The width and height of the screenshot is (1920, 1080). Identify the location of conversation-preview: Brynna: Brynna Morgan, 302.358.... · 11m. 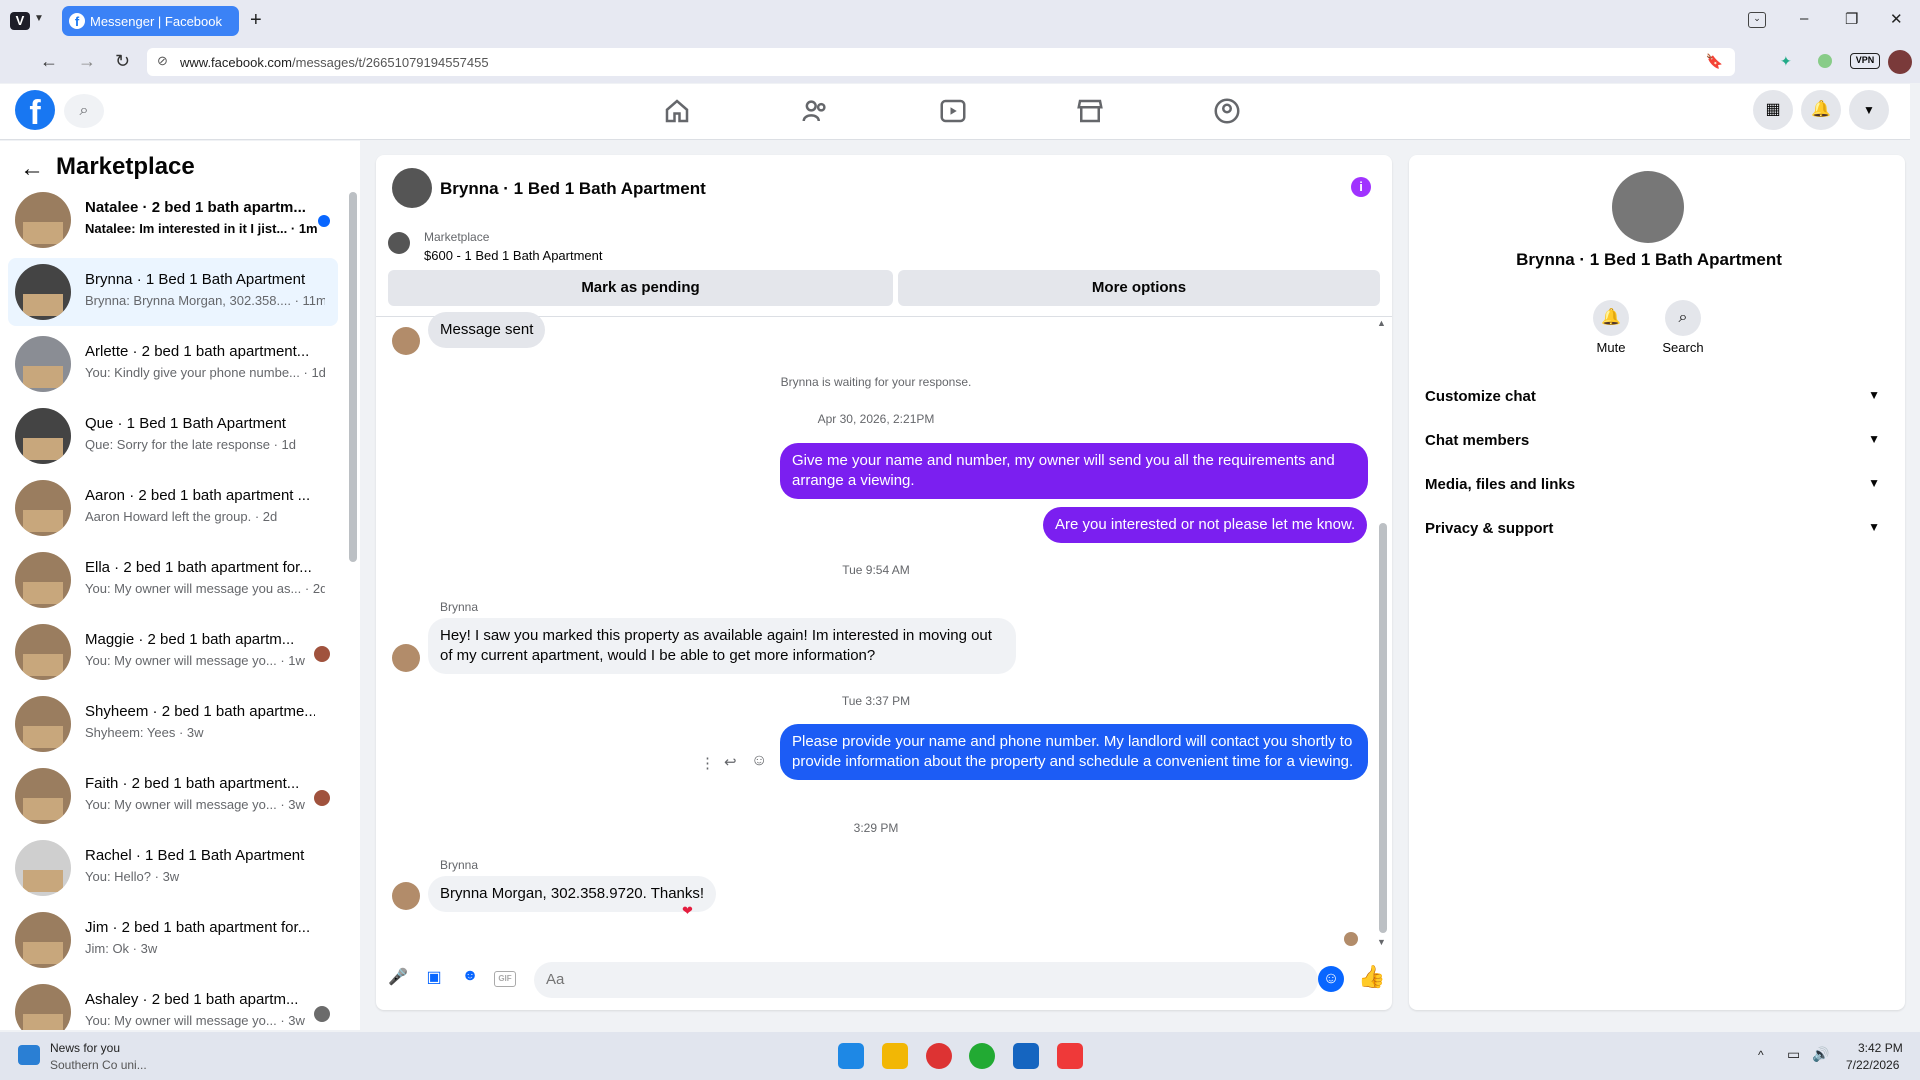
(205, 300).